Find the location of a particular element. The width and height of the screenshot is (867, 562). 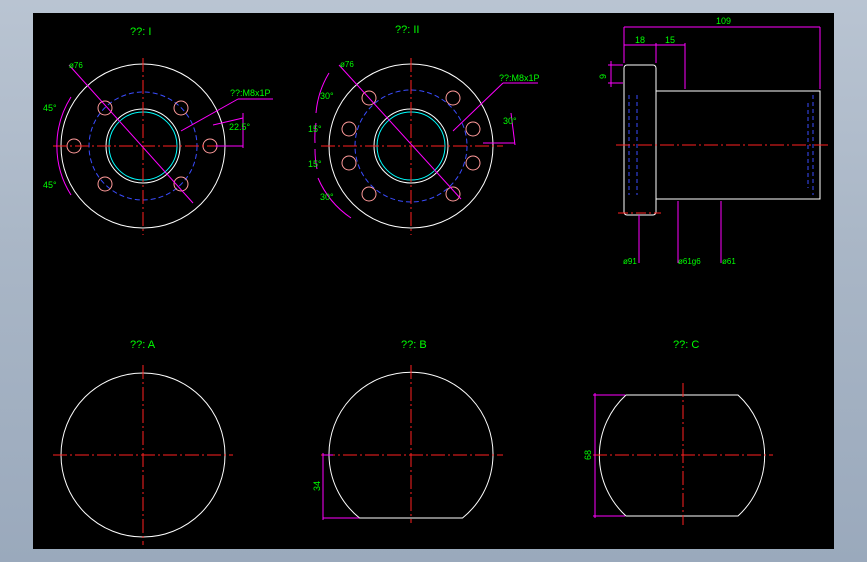

section-b-title: ??: B is located at coordinates (414, 345).